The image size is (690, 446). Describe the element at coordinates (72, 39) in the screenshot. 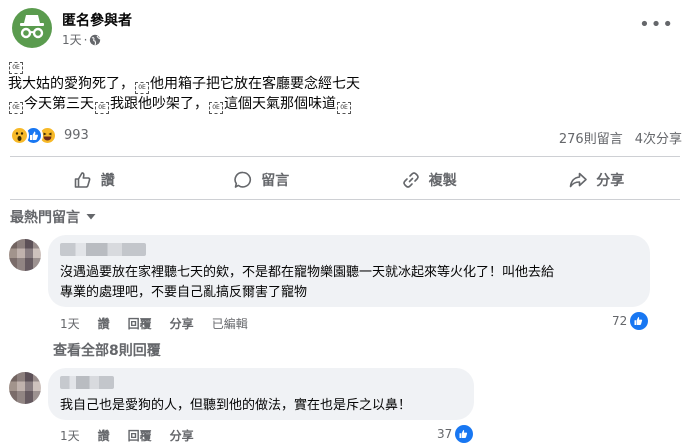

I see `post-time: 1天` at that location.